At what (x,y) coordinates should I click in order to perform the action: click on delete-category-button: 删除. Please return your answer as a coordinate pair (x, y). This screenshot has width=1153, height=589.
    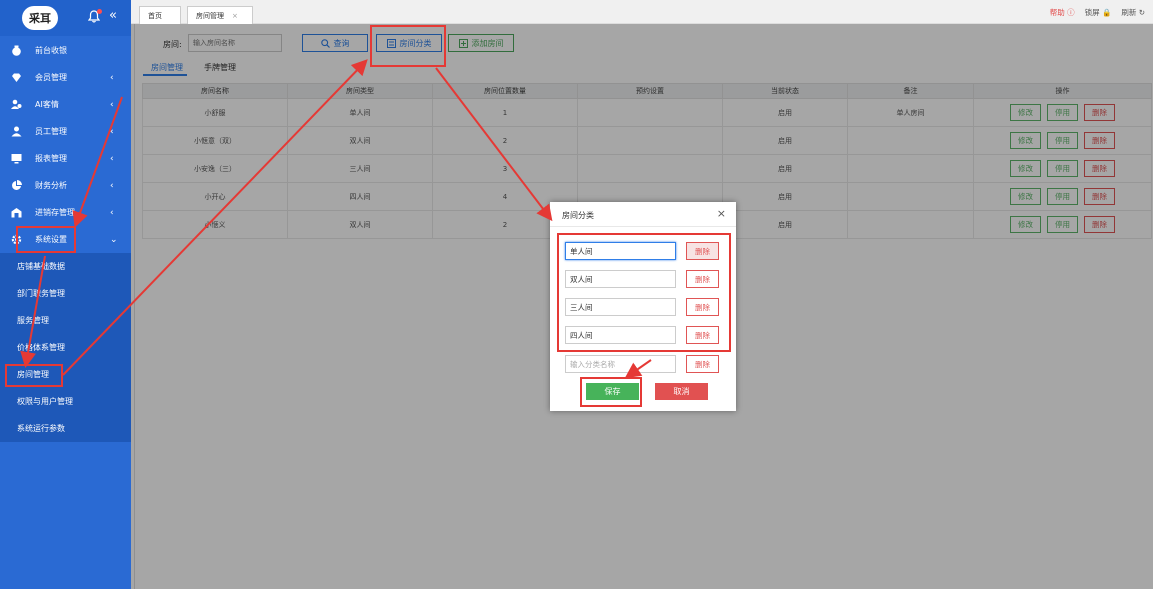
    Looking at the image, I should click on (702, 364).